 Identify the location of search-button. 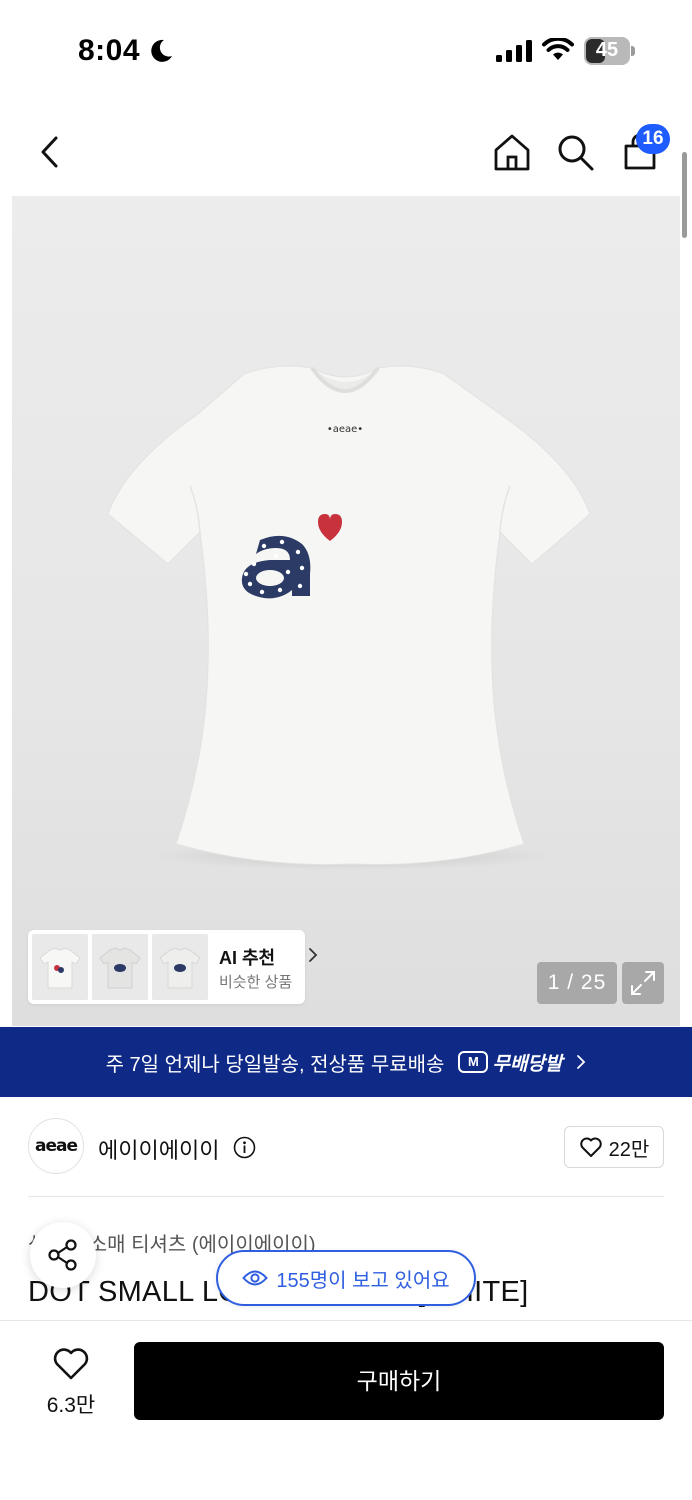
(575, 152).